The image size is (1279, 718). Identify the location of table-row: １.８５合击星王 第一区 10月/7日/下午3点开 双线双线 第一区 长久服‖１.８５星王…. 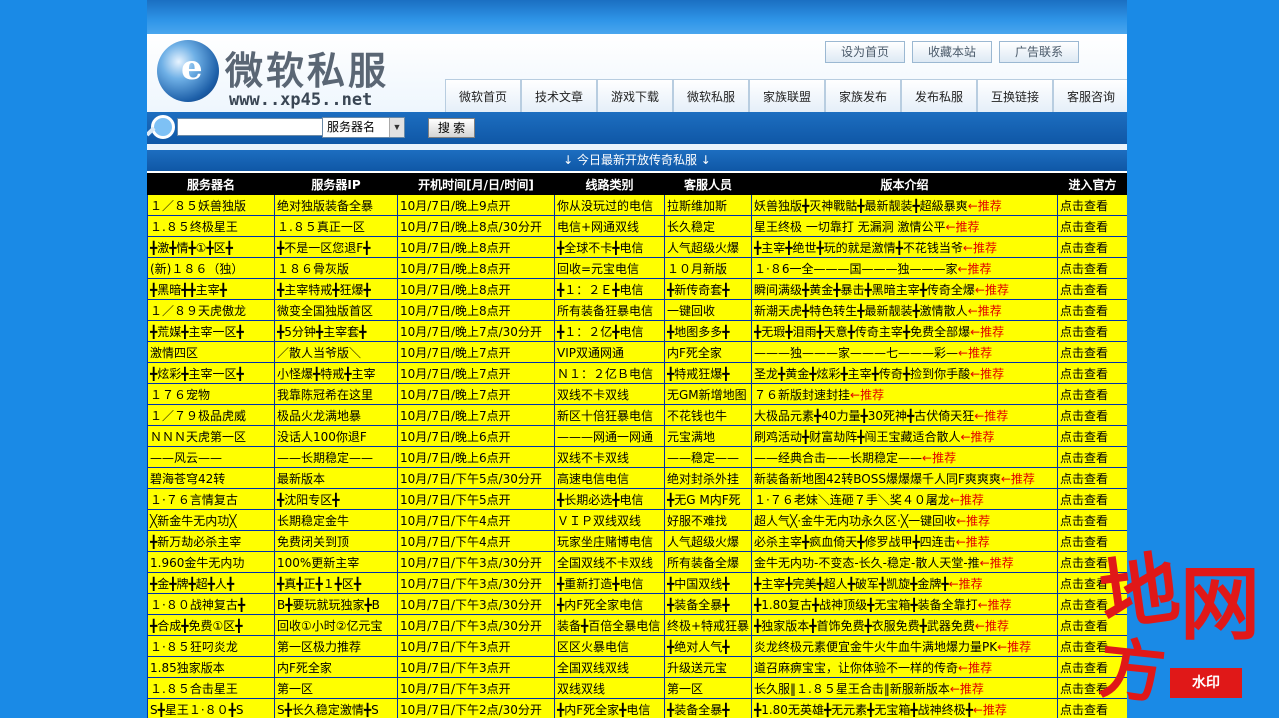
(637, 688).